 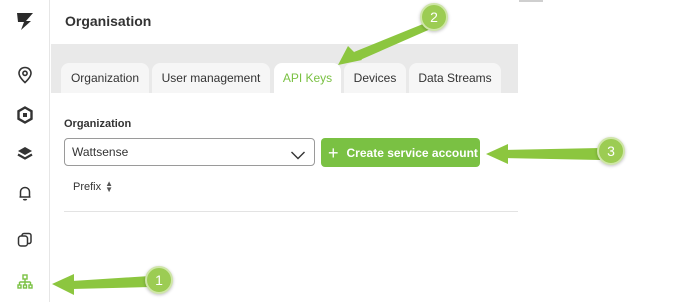 I want to click on callout-number: 1, so click(x=159, y=280).